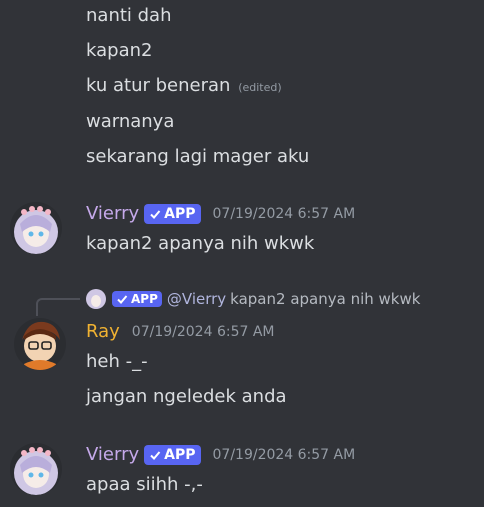 This screenshot has width=484, height=507. What do you see at coordinates (58, 307) in the screenshot?
I see `reply-spine` at bounding box center [58, 307].